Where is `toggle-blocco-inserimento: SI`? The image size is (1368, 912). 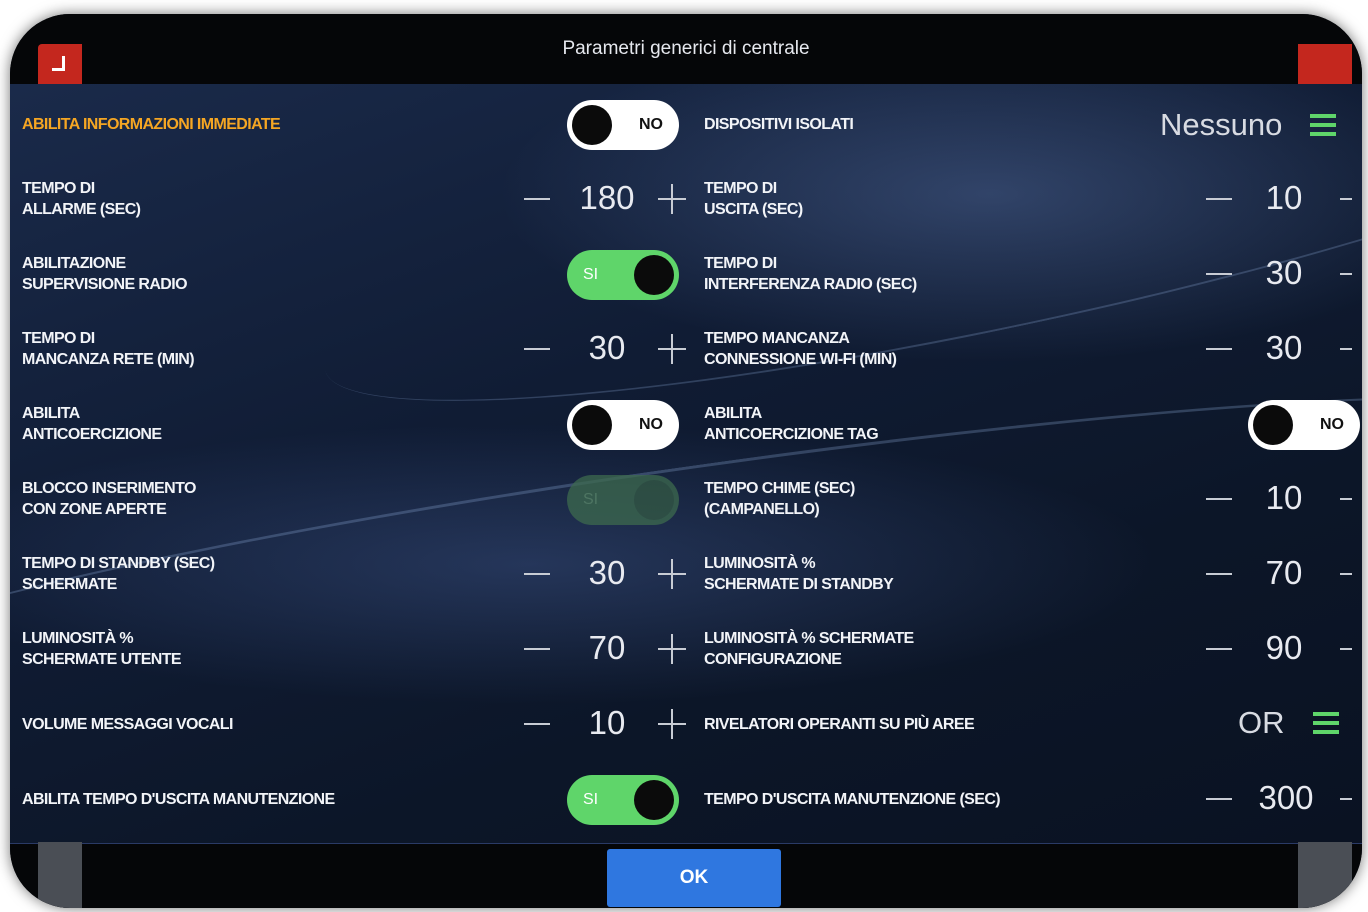 toggle-blocco-inserimento: SI is located at coordinates (623, 500).